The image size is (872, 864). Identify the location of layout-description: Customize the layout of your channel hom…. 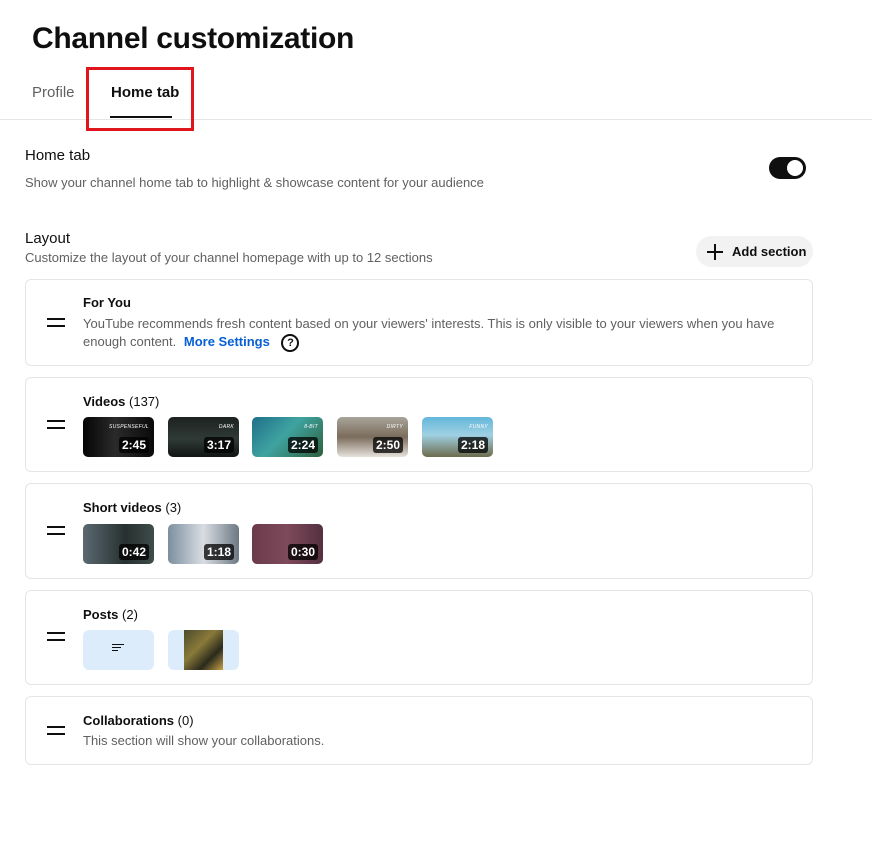
(229, 257).